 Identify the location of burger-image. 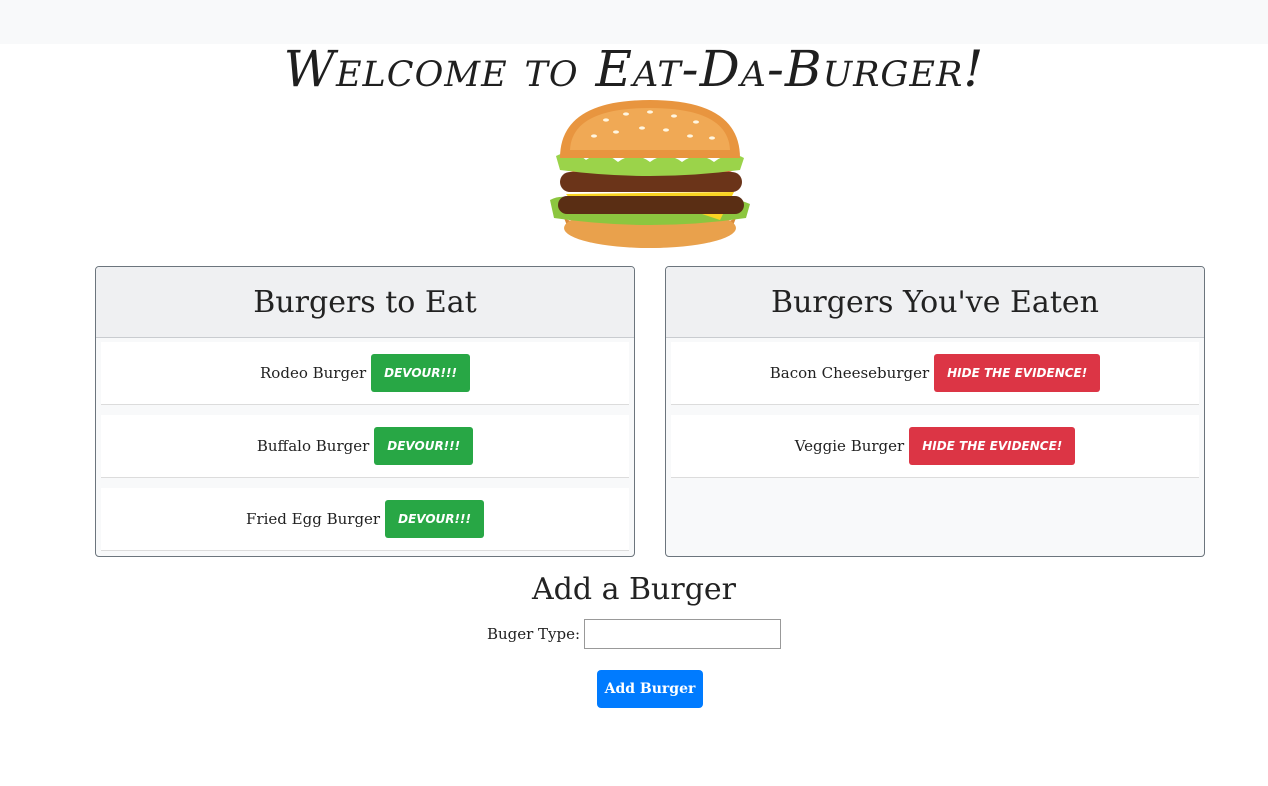
(650, 174).